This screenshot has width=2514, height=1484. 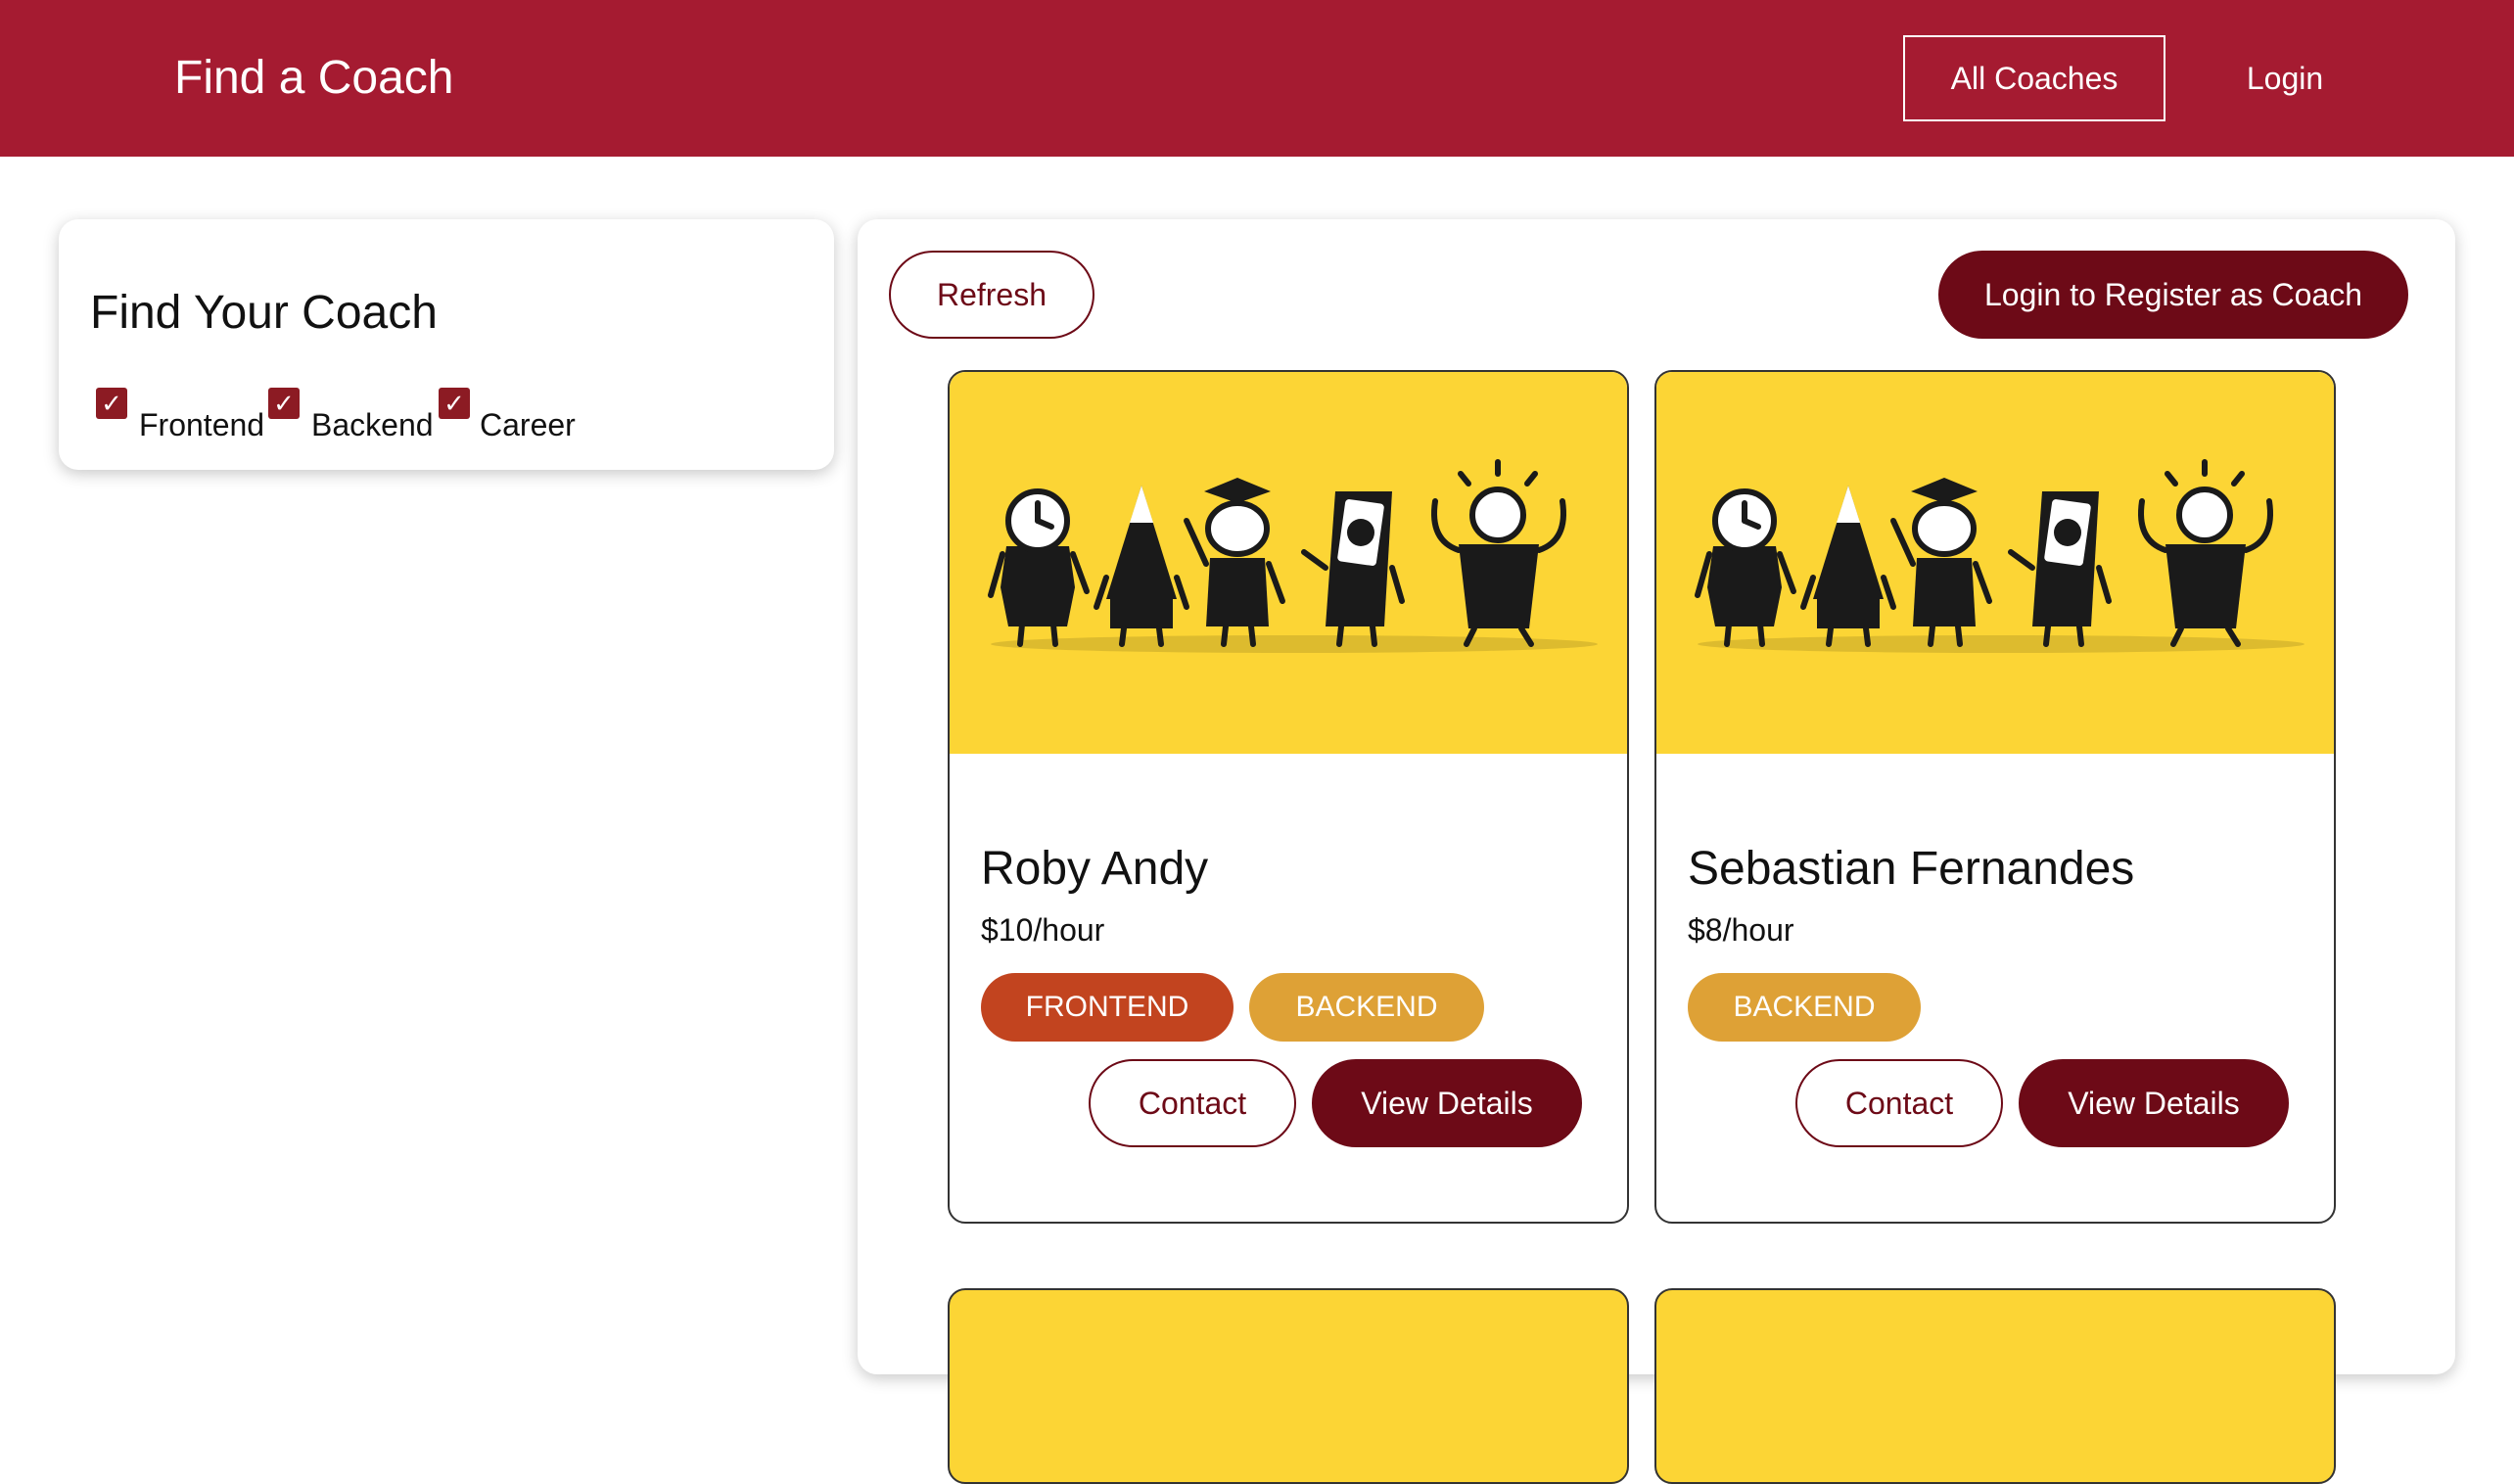 I want to click on login-nav-button: Login, so click(x=2285, y=78).